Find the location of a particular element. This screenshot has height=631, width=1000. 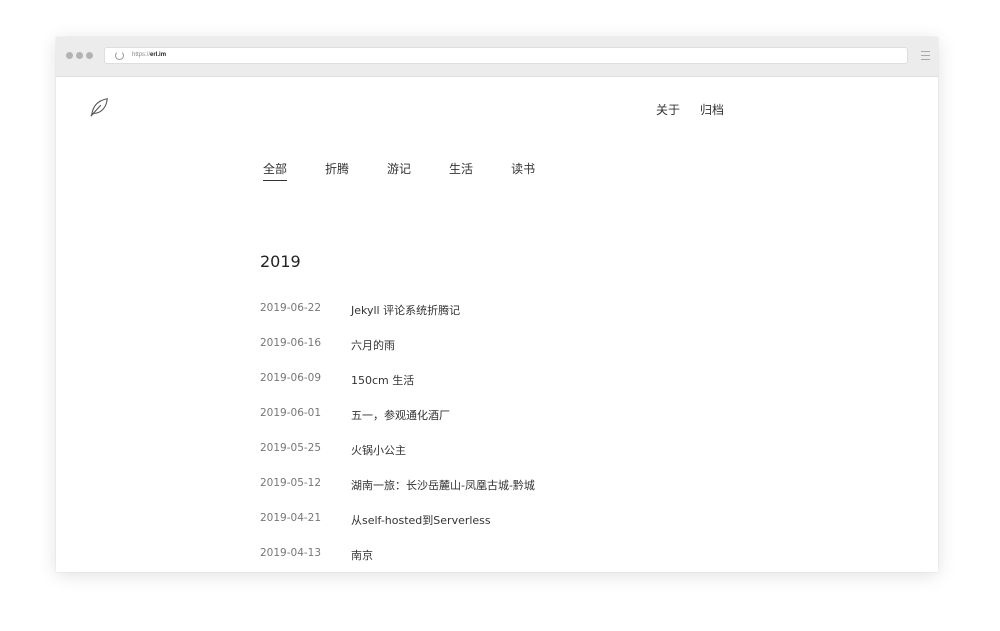

post-date: 2019-05-25 is located at coordinates (291, 448).